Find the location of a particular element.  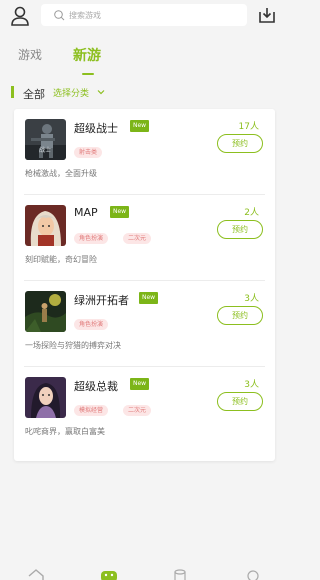

search-icon is located at coordinates (59, 15).